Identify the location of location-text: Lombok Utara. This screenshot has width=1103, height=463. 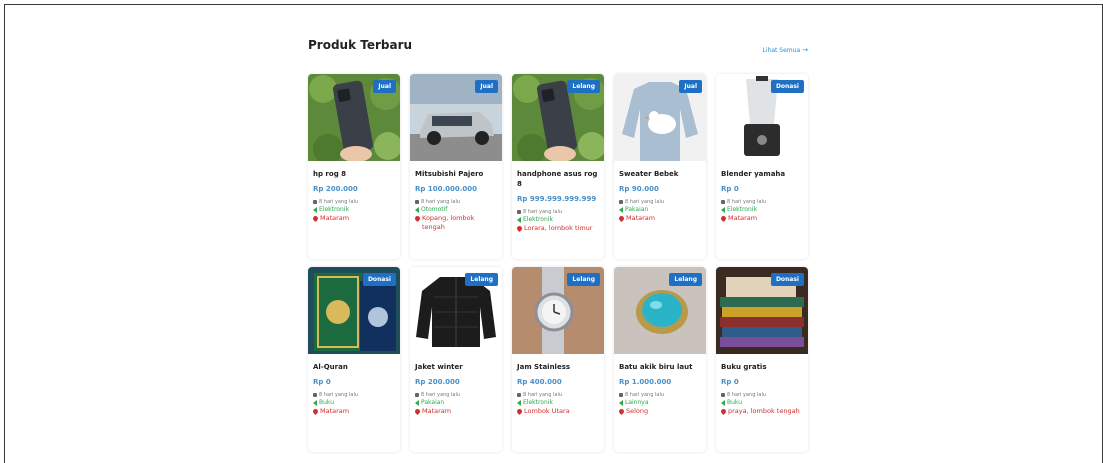
(547, 411).